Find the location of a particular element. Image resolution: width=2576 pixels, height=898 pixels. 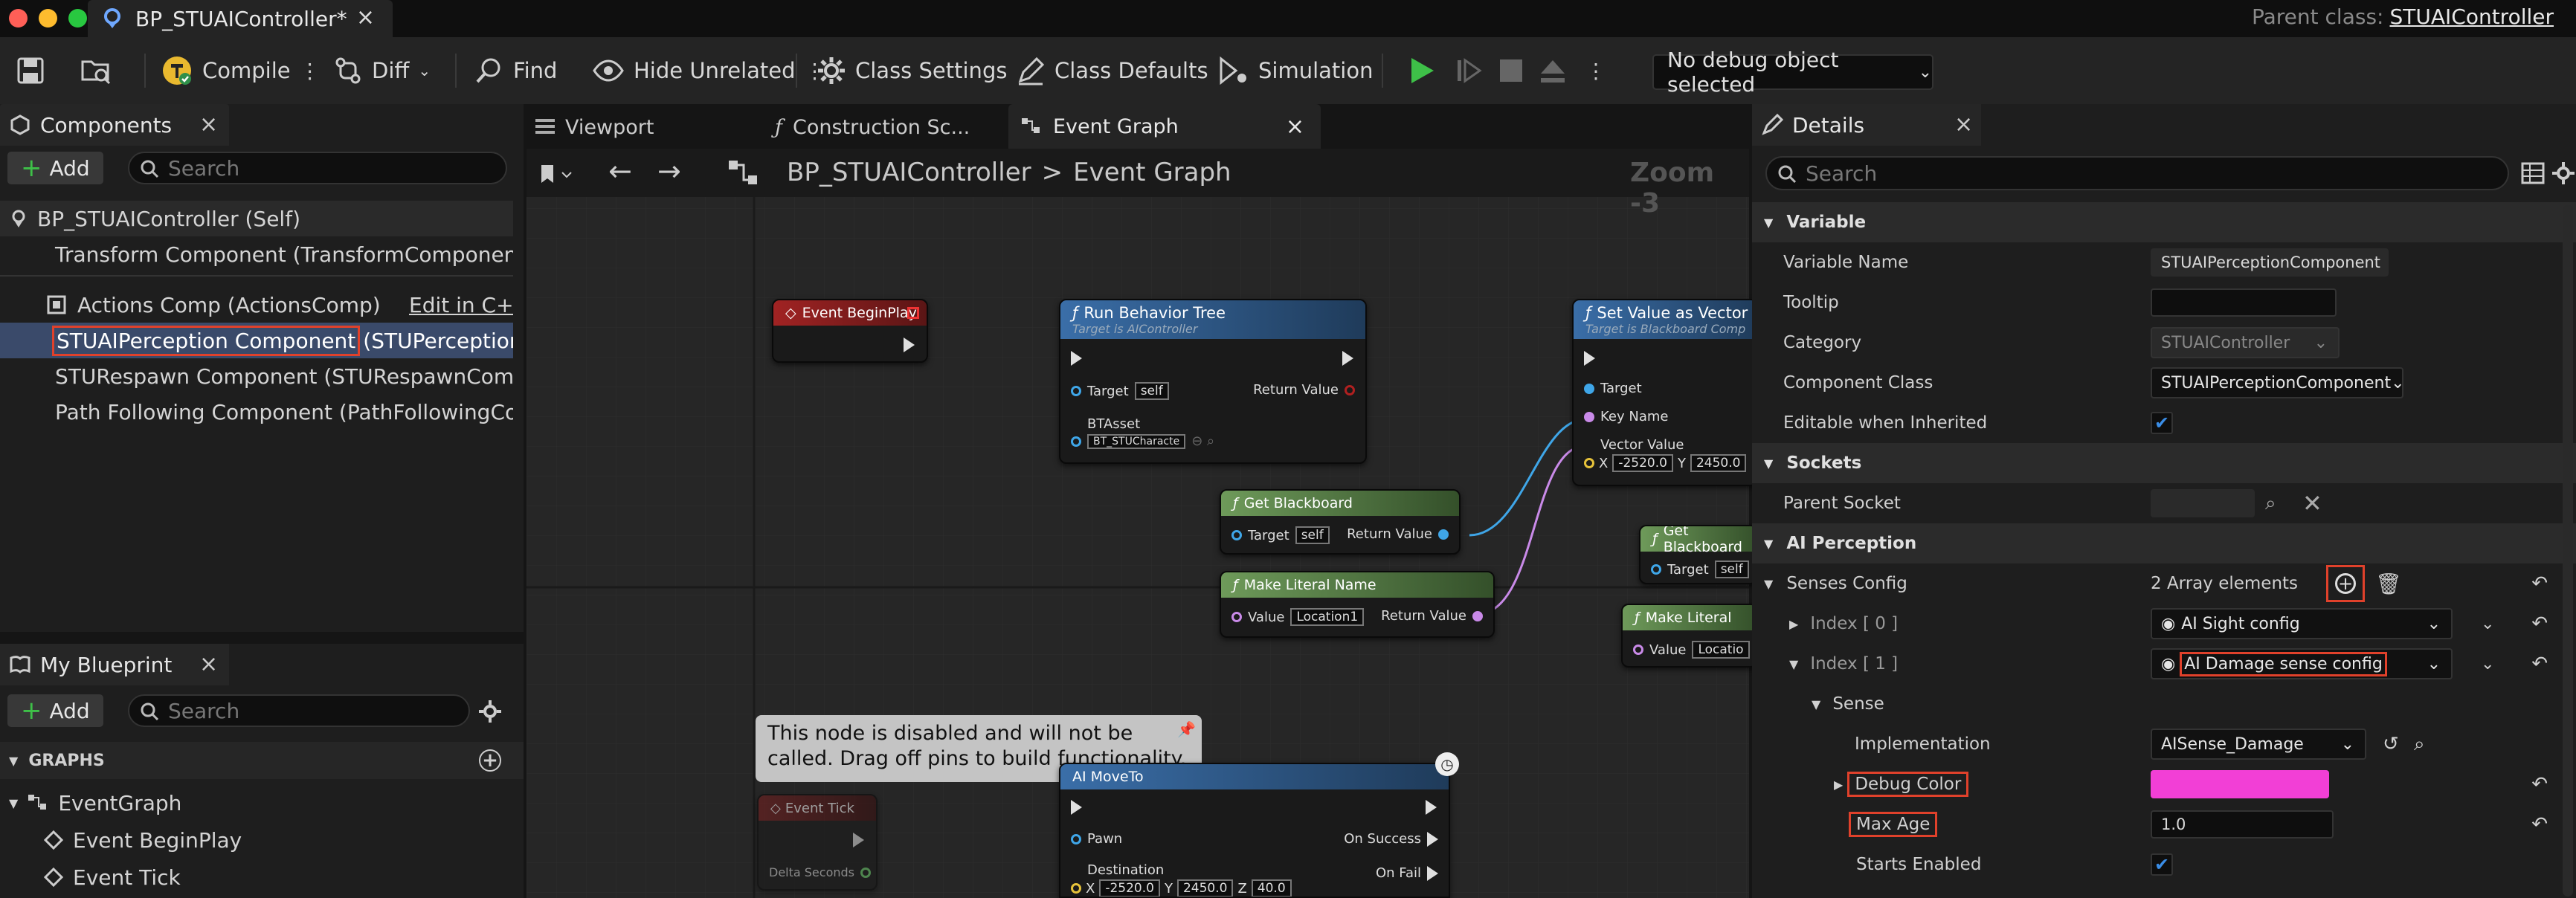

graph-item-eventgraph: ▼ EventGraph is located at coordinates (256, 803).